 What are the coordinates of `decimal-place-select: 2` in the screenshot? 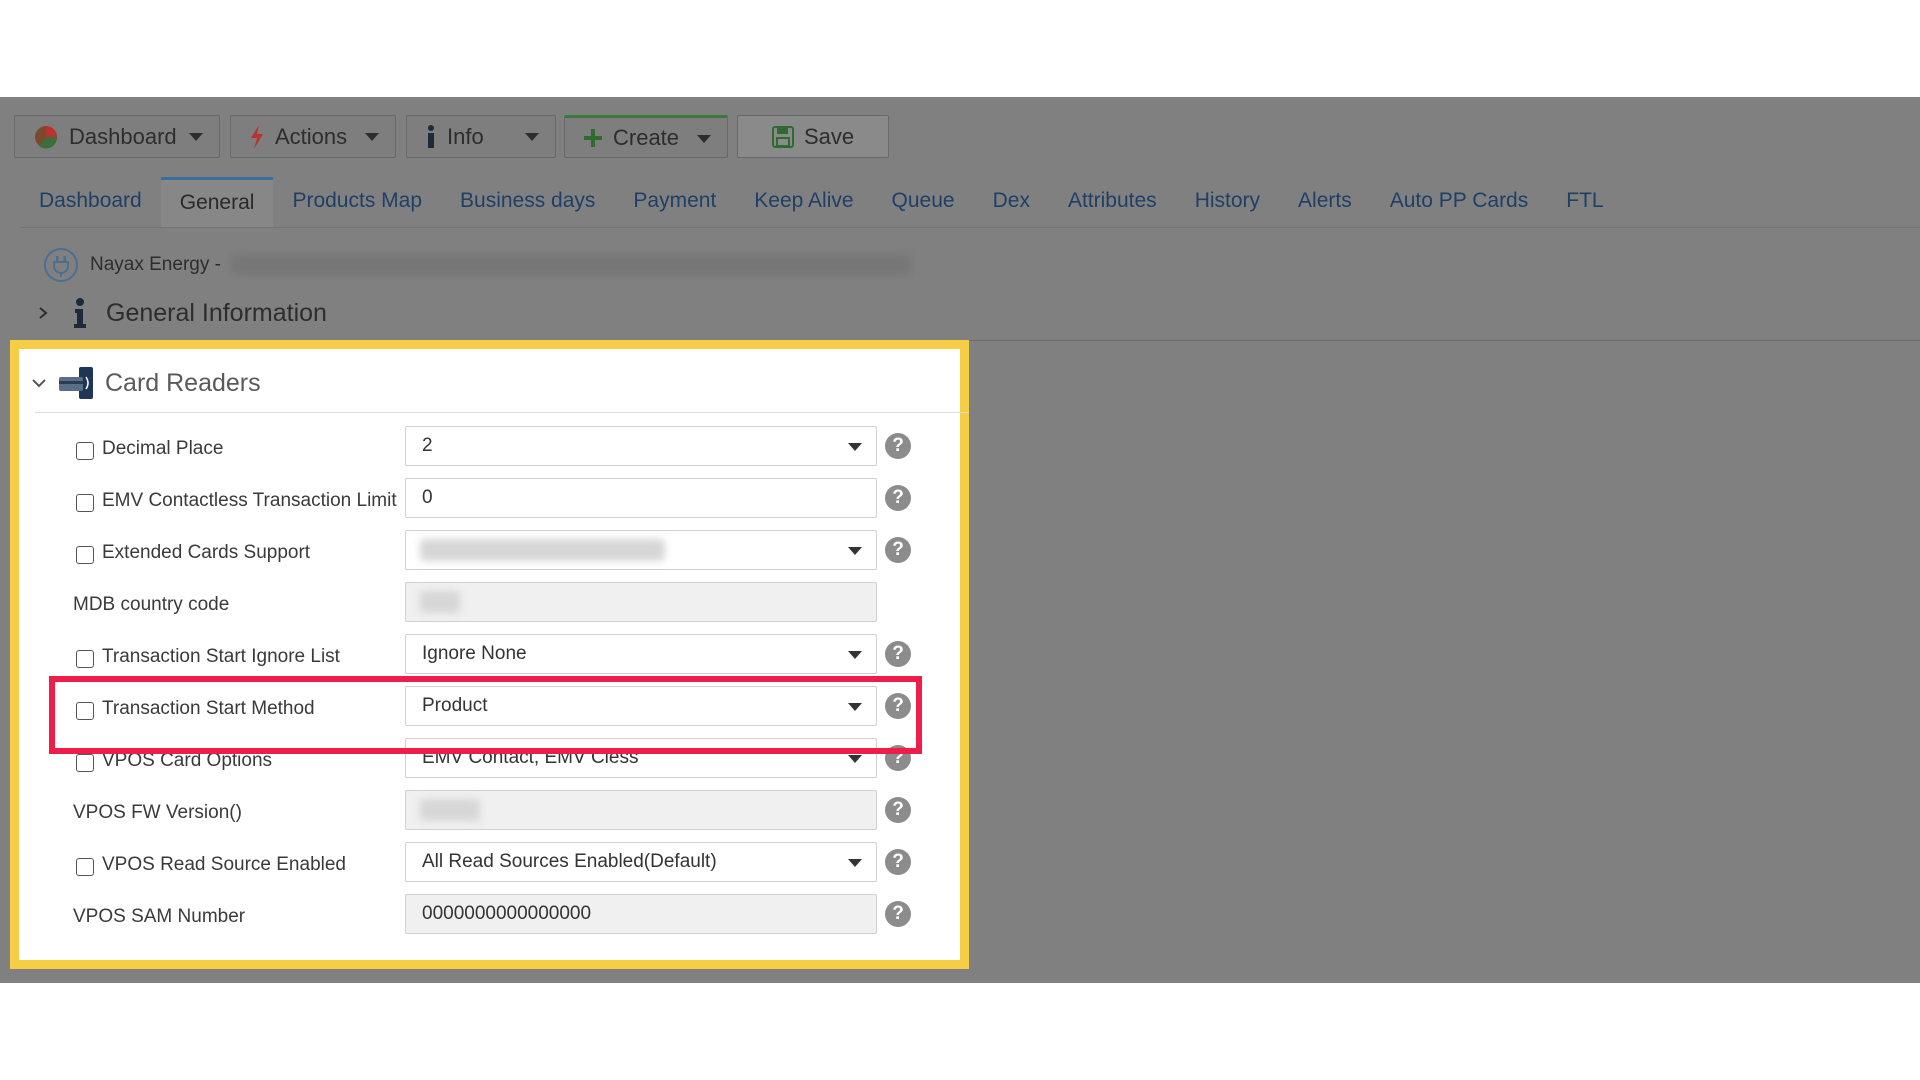 It's located at (641, 446).